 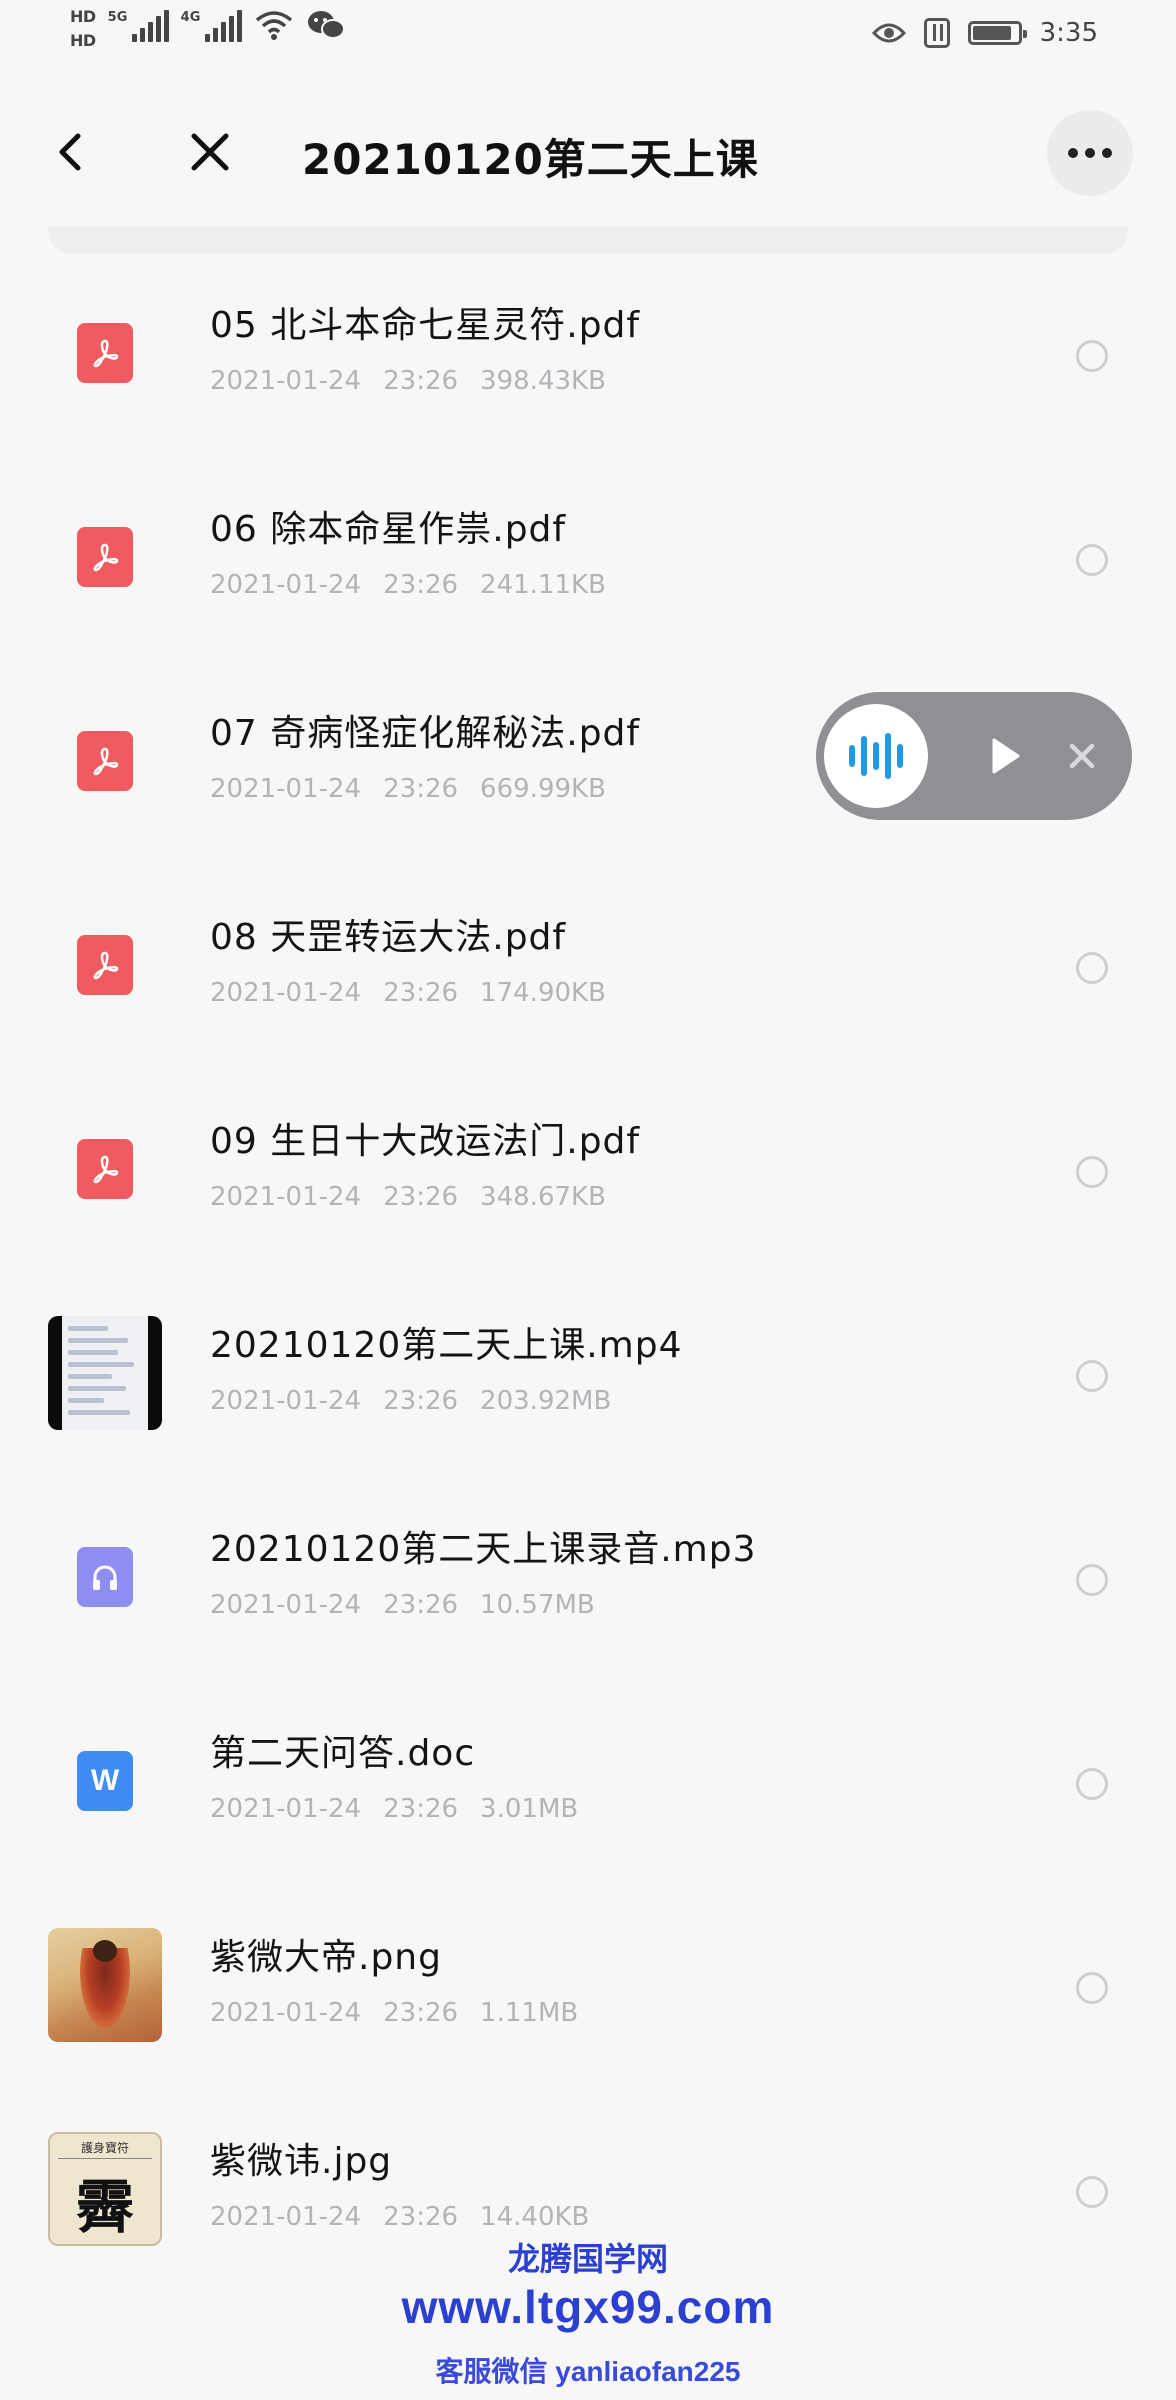 I want to click on file-icon: 護身寶符 霽, so click(x=105, y=2189).